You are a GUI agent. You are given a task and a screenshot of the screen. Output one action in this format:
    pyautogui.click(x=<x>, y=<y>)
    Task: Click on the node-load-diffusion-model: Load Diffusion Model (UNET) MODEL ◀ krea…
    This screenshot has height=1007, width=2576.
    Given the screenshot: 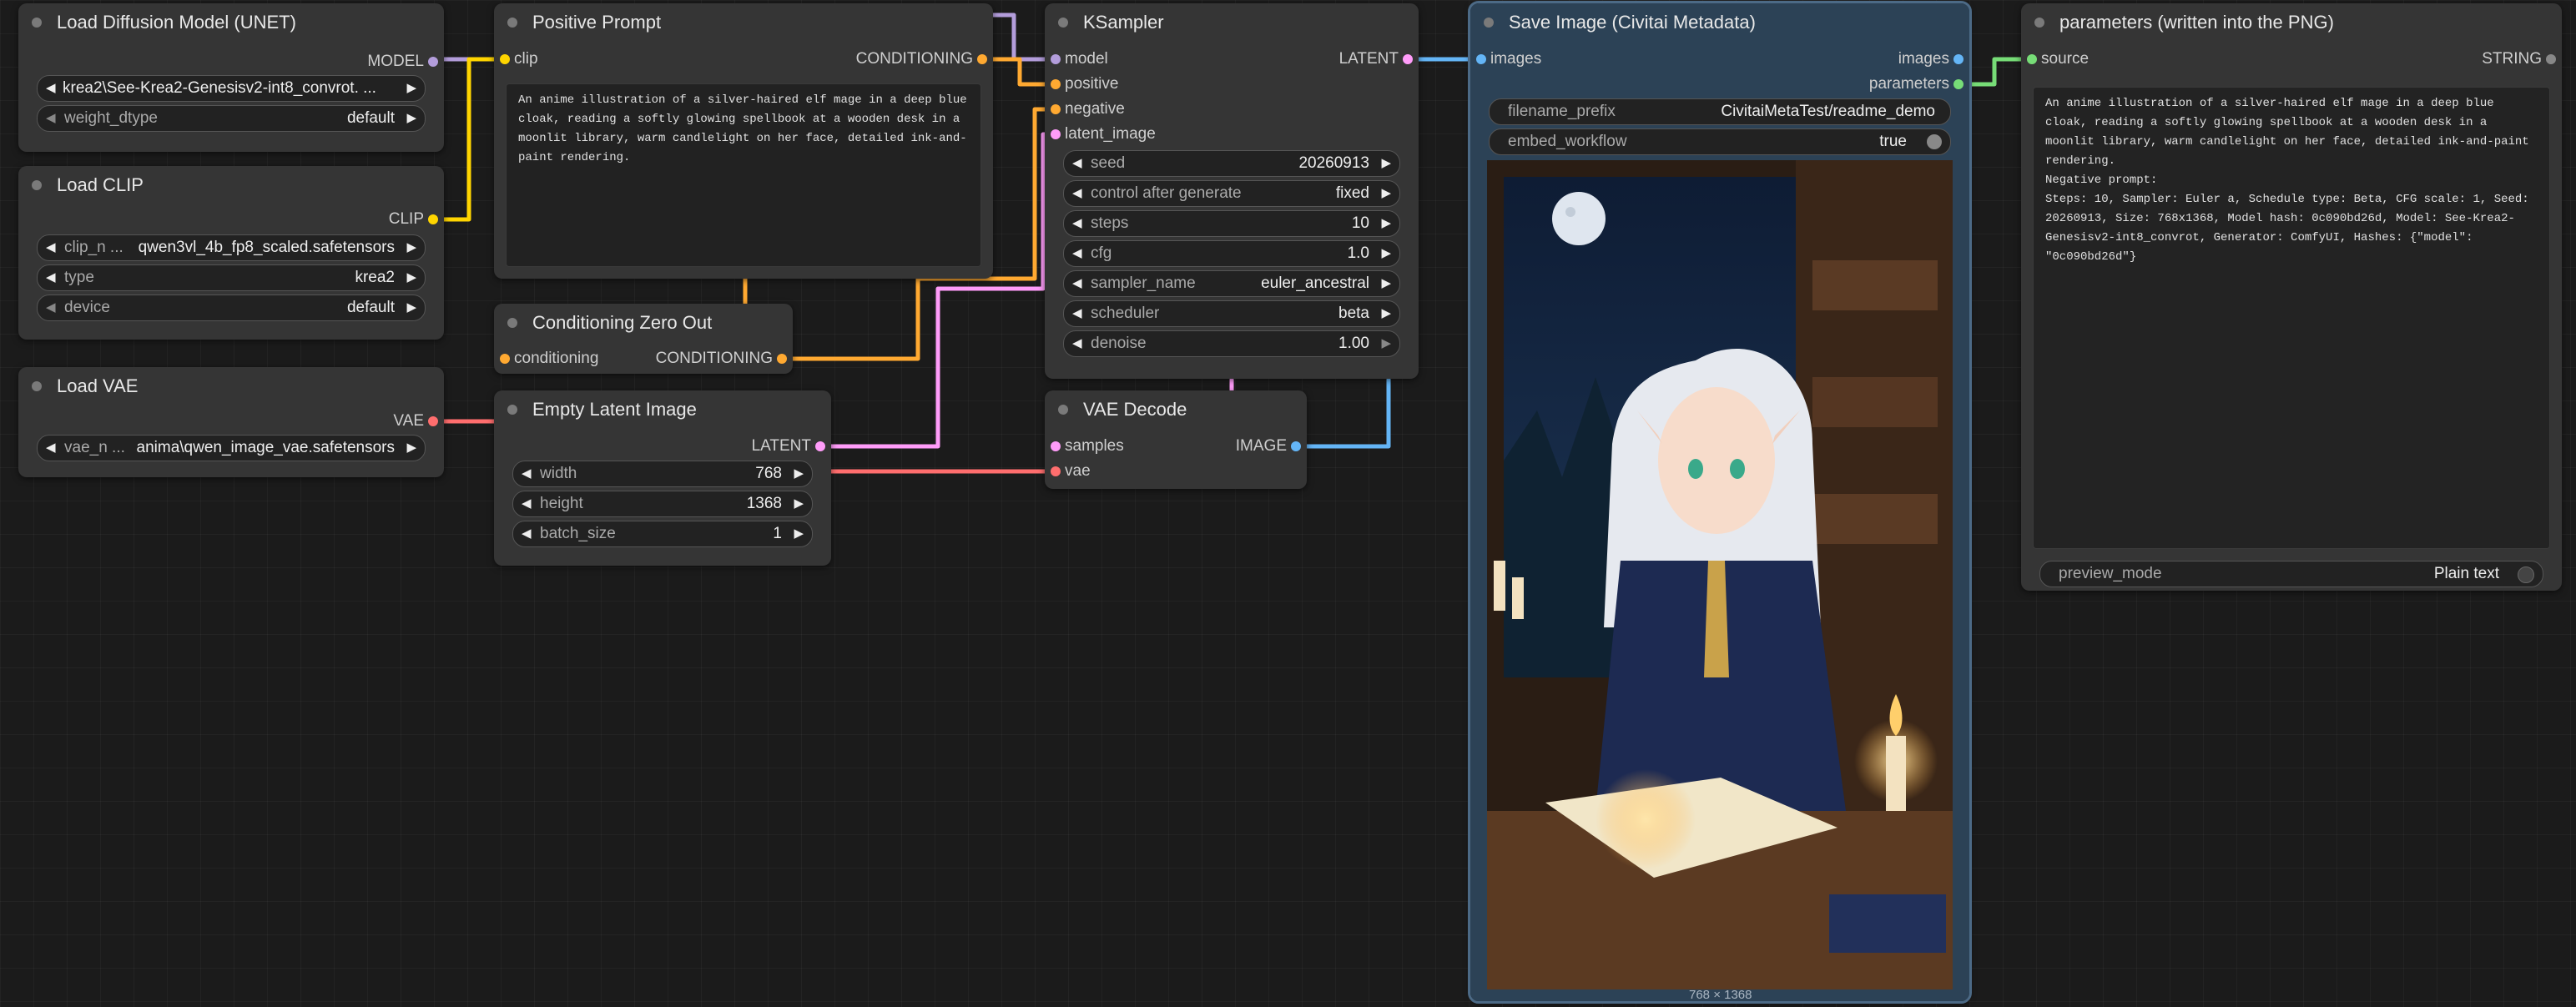 What is the action you would take?
    pyautogui.click(x=231, y=77)
    